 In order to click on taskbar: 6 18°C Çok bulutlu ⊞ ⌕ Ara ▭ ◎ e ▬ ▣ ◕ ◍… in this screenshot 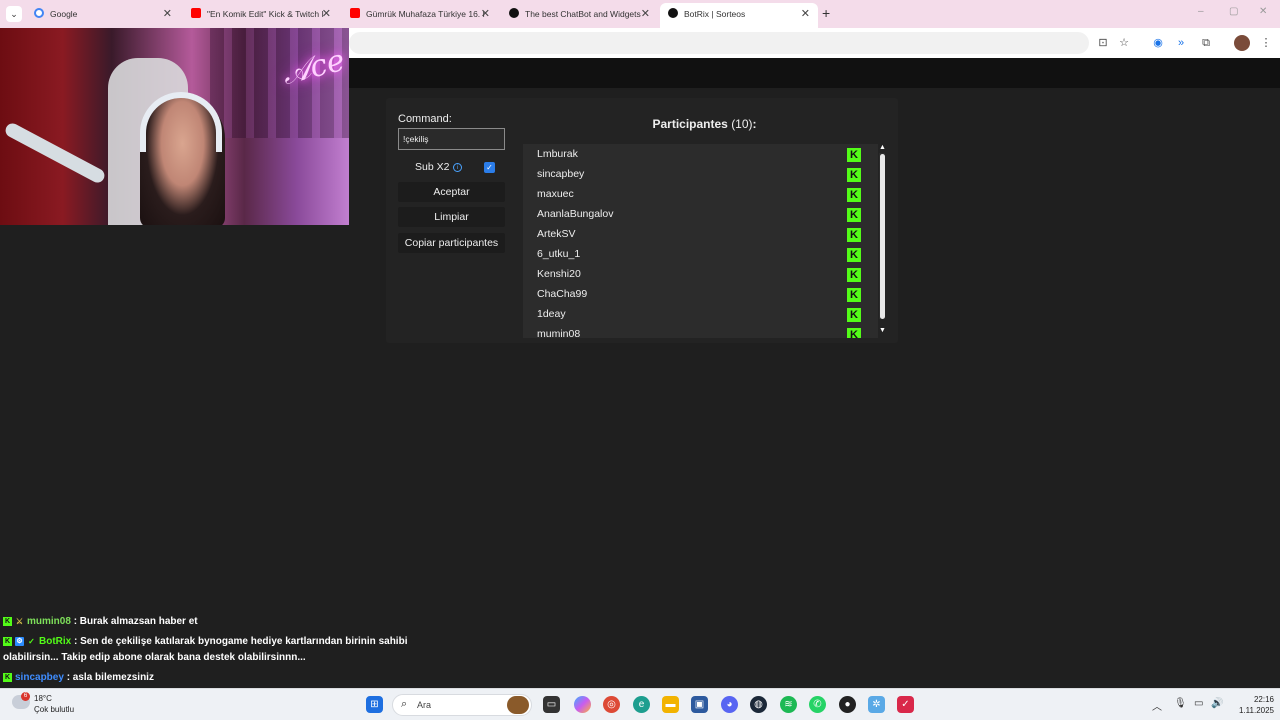, I will do `click(640, 704)`.